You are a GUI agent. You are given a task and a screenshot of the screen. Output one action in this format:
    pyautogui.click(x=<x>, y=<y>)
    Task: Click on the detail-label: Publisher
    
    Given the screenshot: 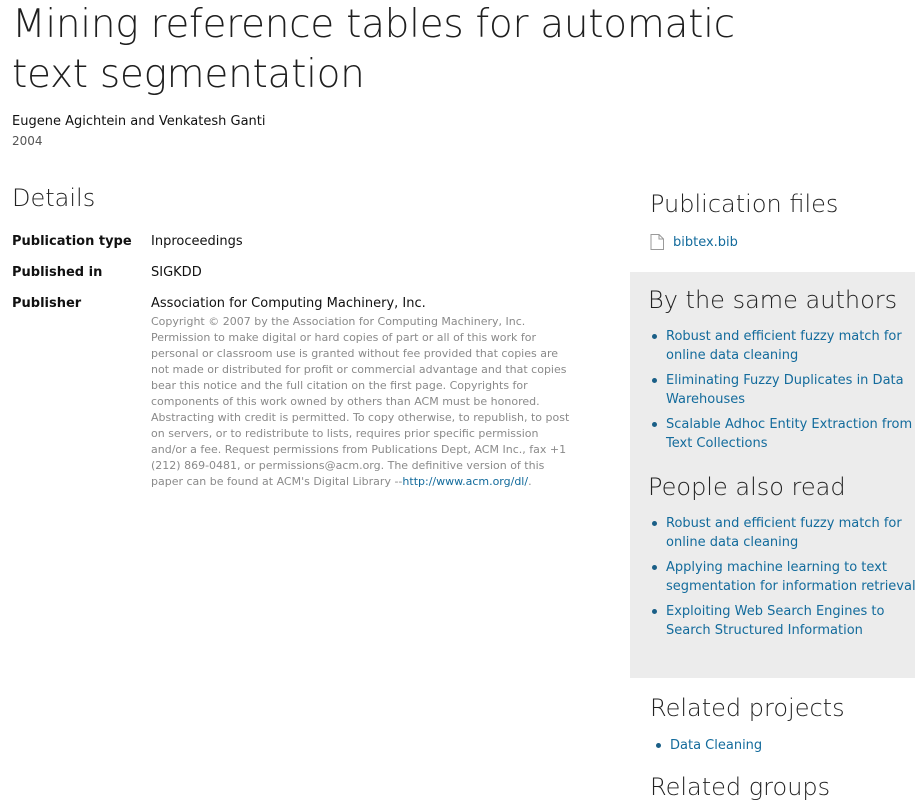 What is the action you would take?
    pyautogui.click(x=47, y=303)
    